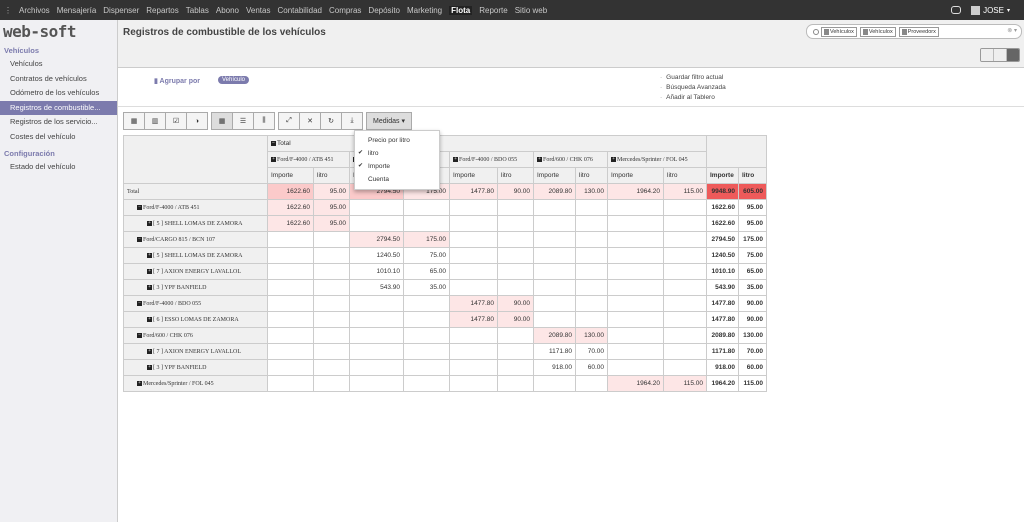 Image resolution: width=1024 pixels, height=522 pixels. Describe the element at coordinates (487, 143) in the screenshot. I see `col-header-total: − Total` at that location.